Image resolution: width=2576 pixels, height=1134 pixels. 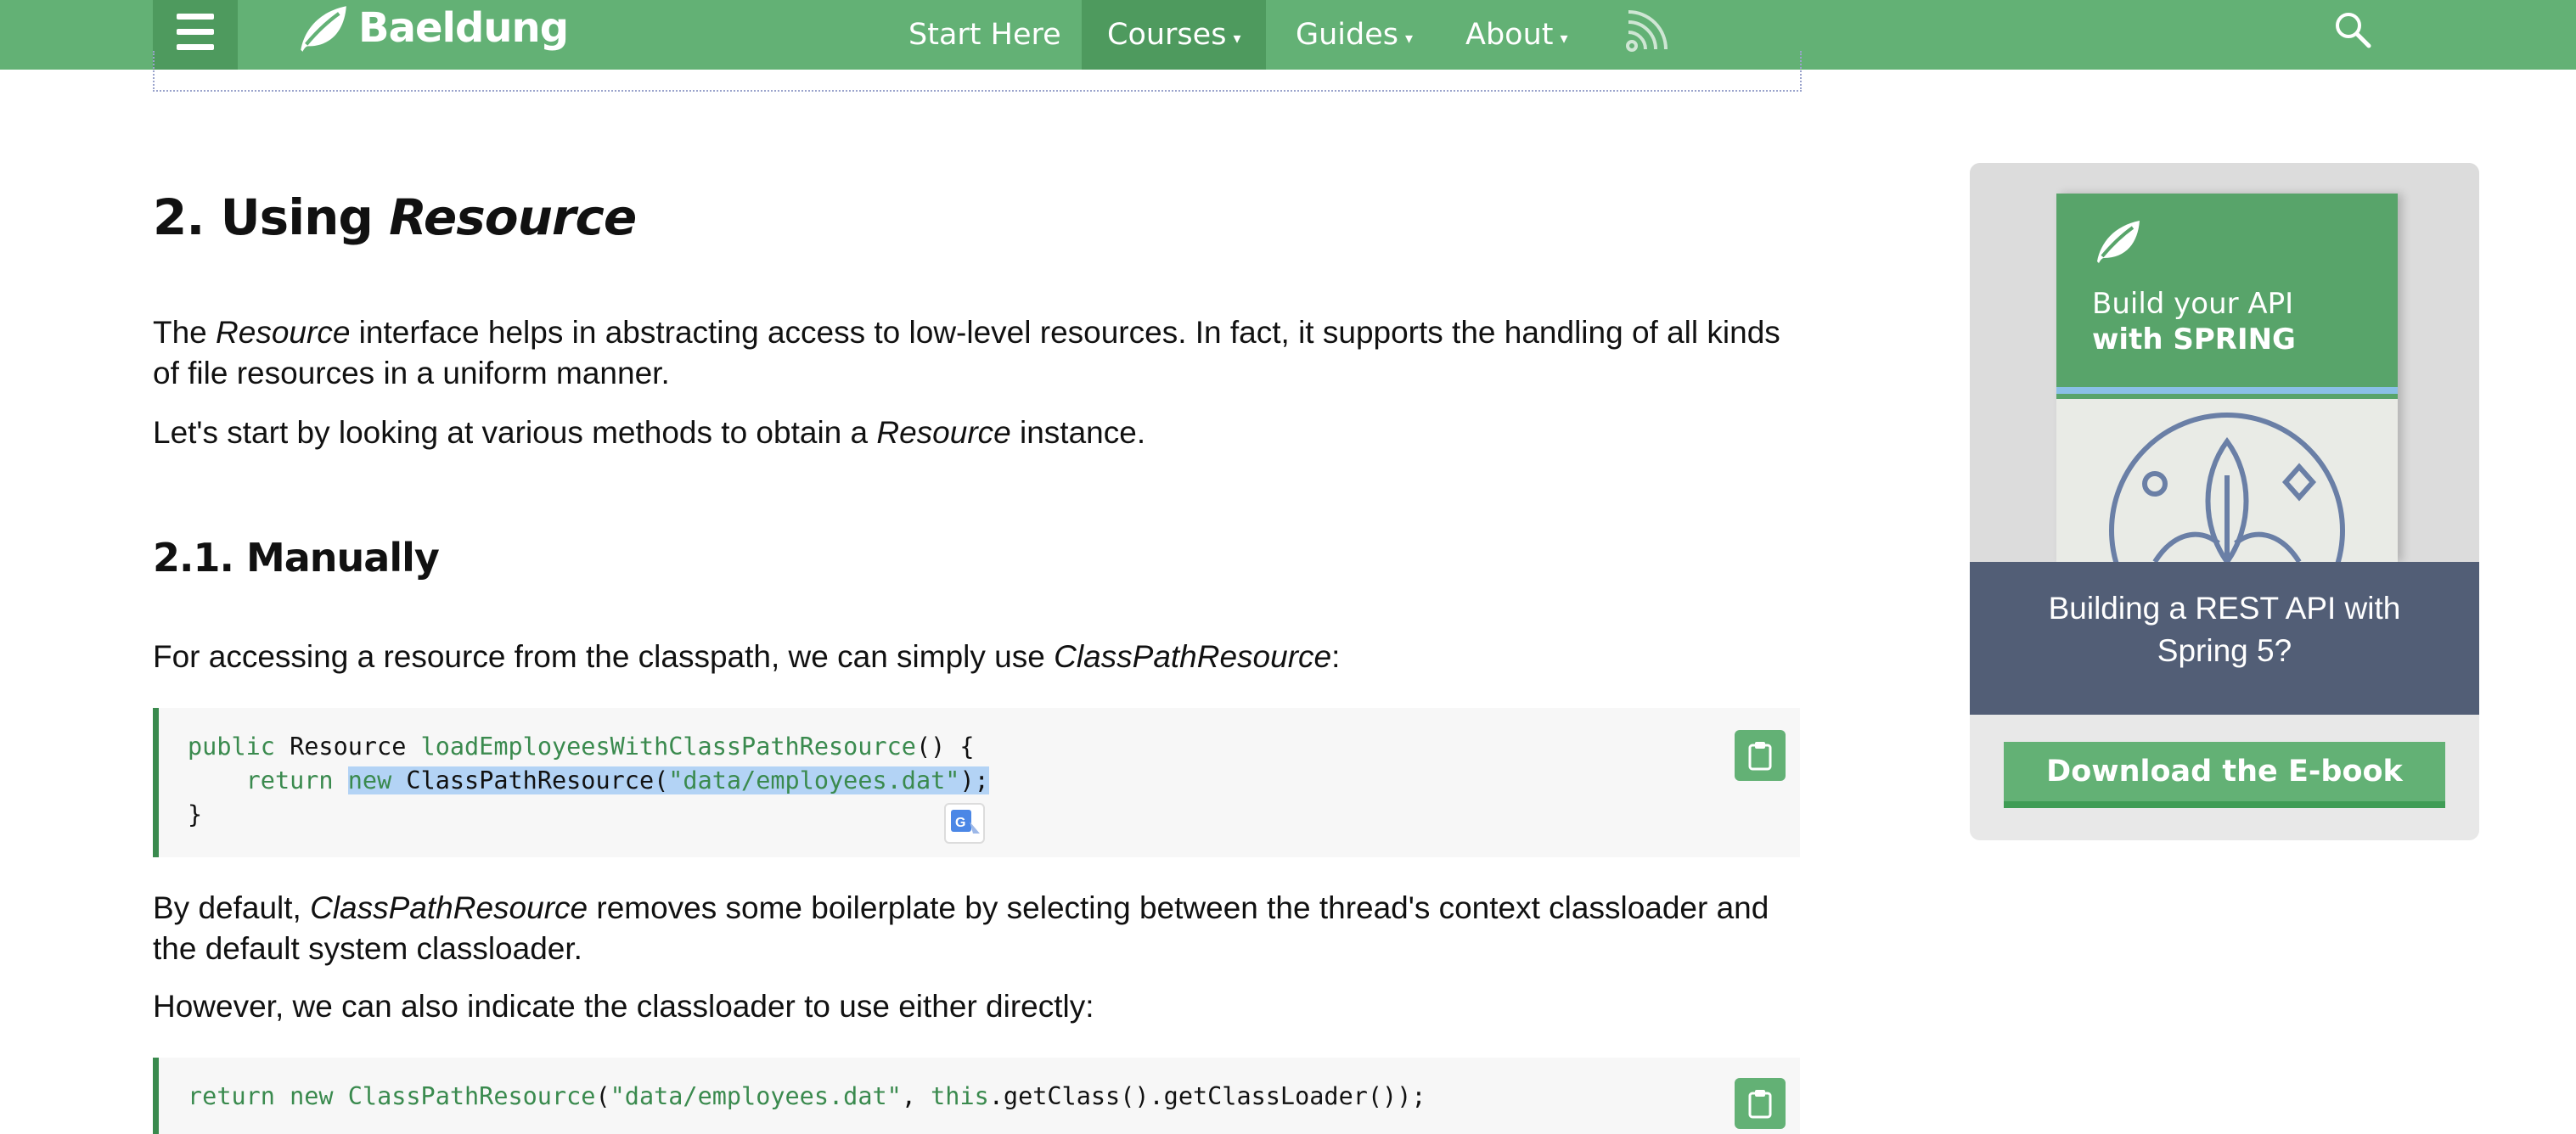 I want to click on section-heading-italic: Resource, so click(x=513, y=217).